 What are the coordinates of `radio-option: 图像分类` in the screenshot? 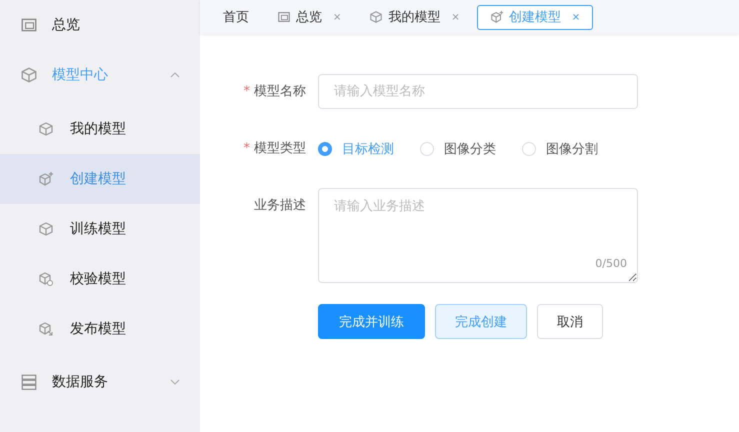 It's located at (458, 149).